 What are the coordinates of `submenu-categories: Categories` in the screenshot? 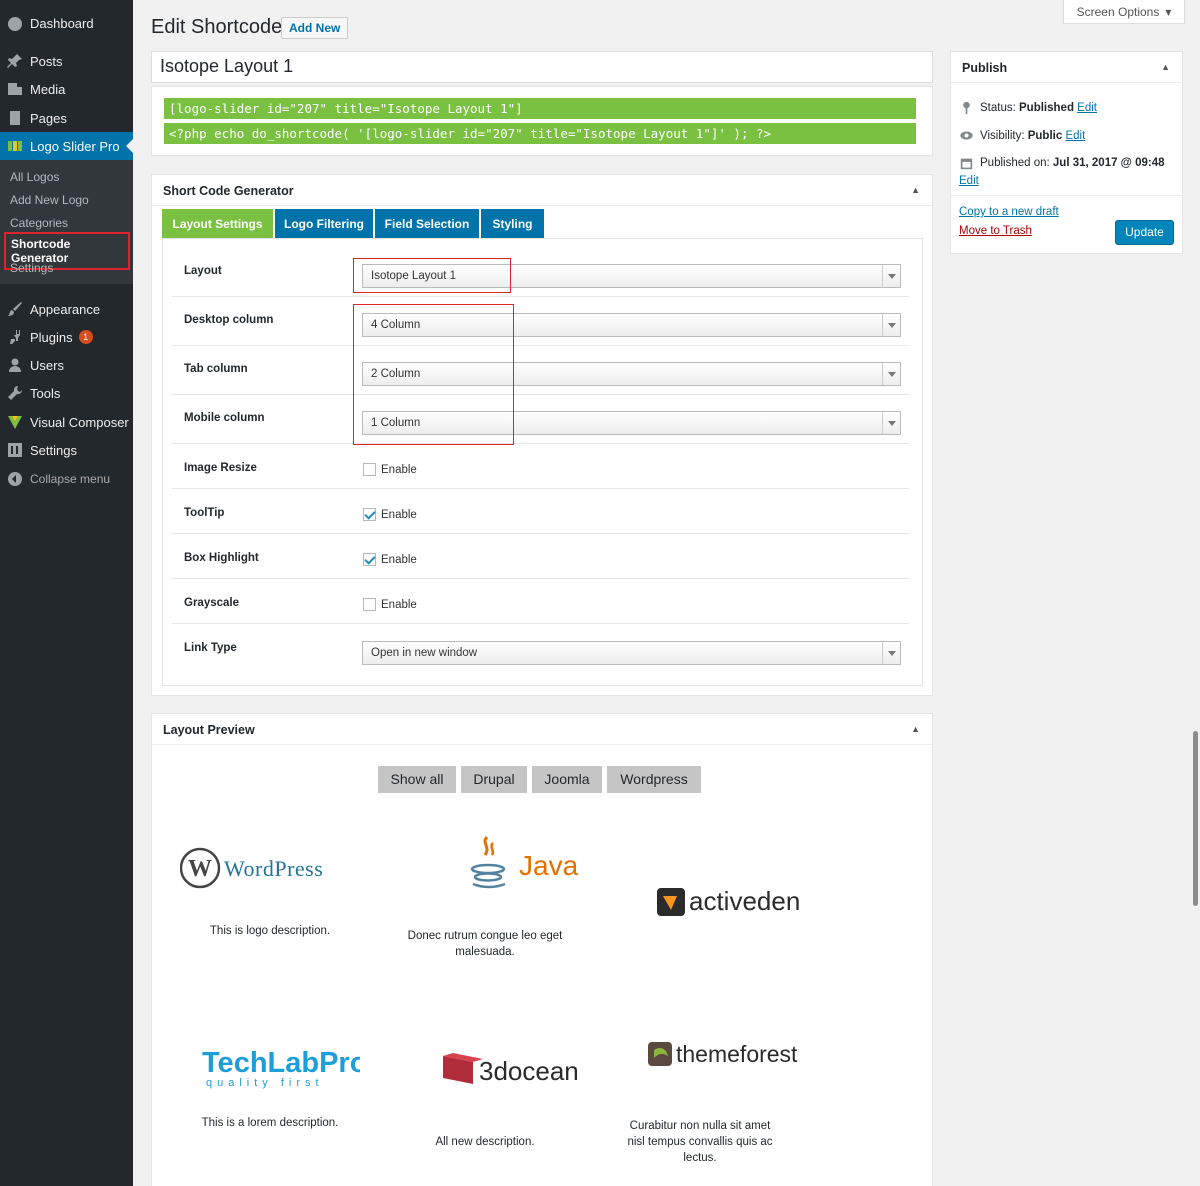 It's located at (39, 223).